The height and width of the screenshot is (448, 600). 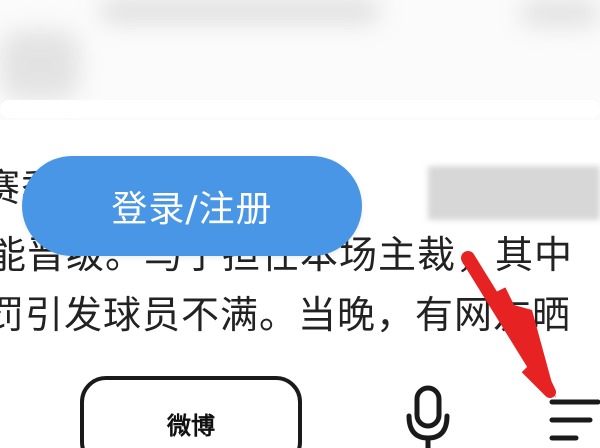 I want to click on header-divider, so click(x=300, y=109).